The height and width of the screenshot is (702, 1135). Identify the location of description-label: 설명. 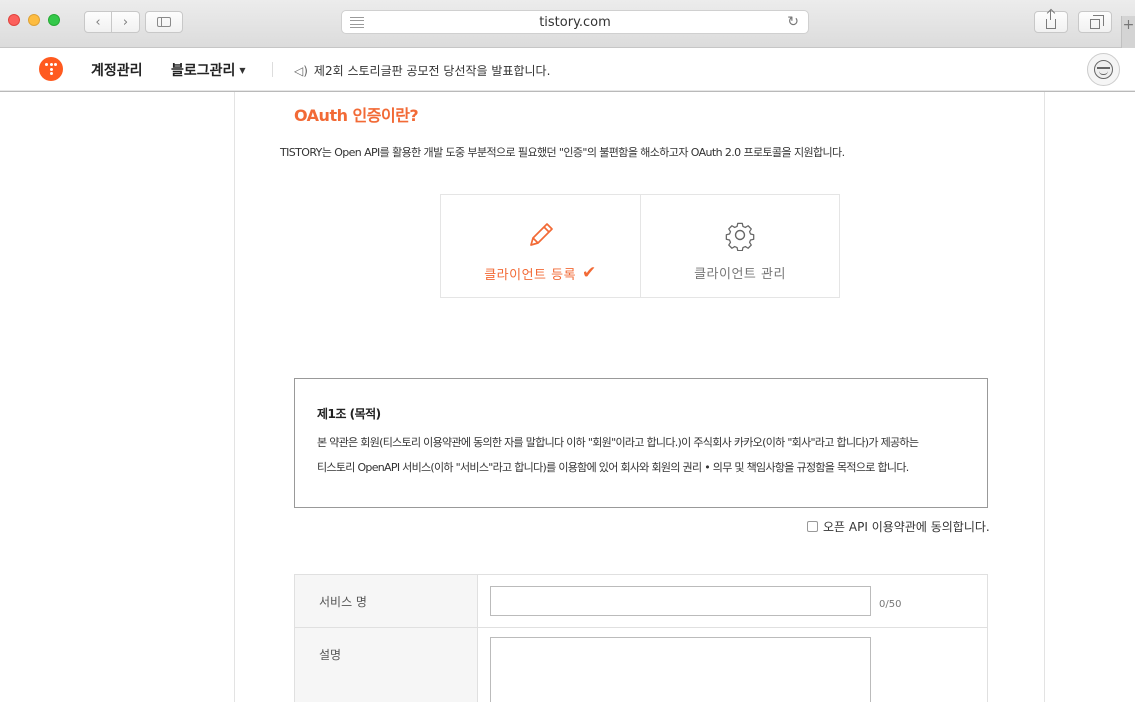
(386, 665).